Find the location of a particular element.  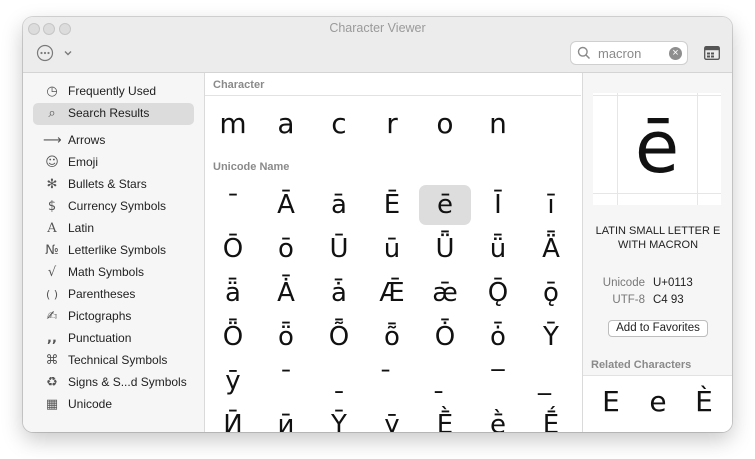

character-cell: Ӣ is located at coordinates (233, 418).